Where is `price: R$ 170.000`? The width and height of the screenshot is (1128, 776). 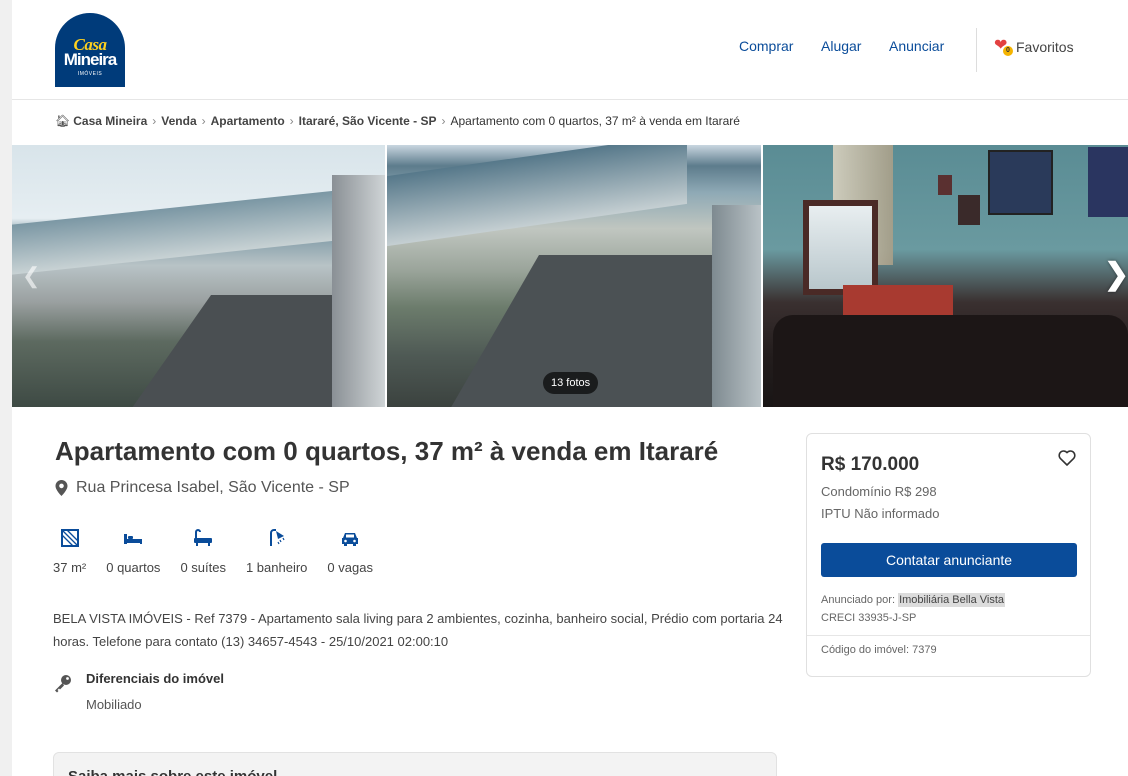
price: R$ 170.000 is located at coordinates (870, 464).